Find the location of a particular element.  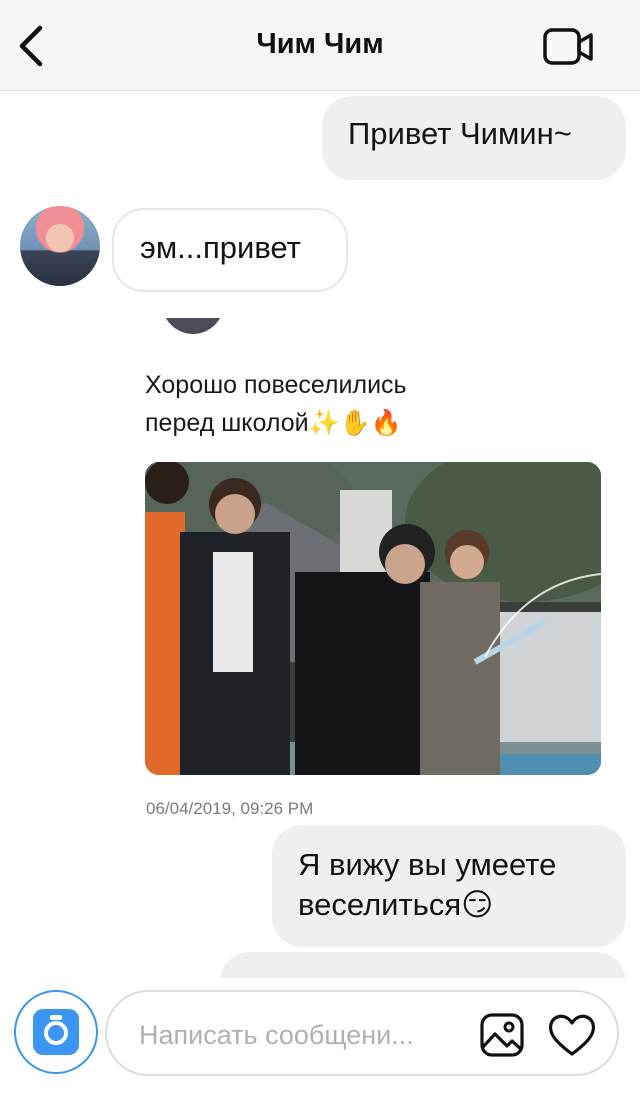

outgoing-message: Я вижу вы умеете веселиться😏 is located at coordinates (449, 886).